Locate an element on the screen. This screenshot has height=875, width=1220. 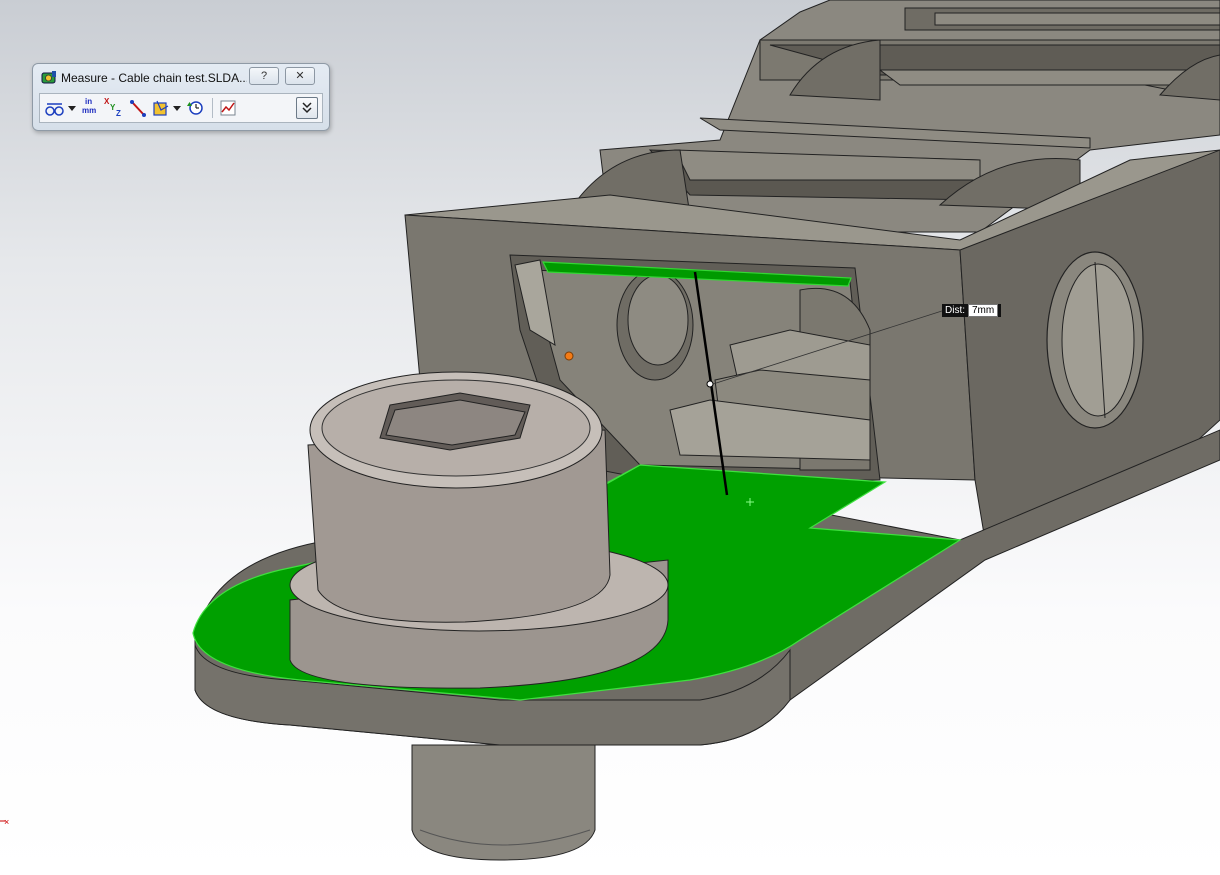
measurement-history-icon is located at coordinates (195, 108).